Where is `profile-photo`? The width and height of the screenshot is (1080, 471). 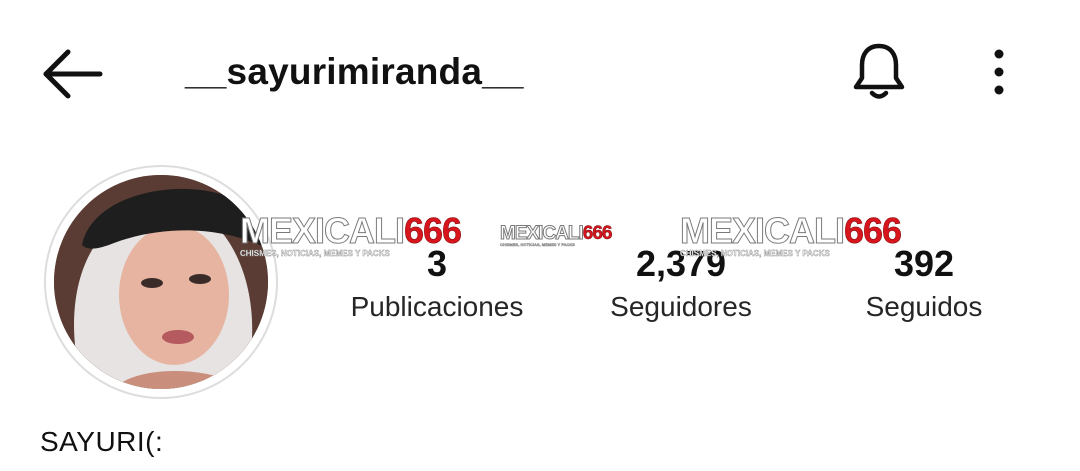
profile-photo is located at coordinates (161, 282).